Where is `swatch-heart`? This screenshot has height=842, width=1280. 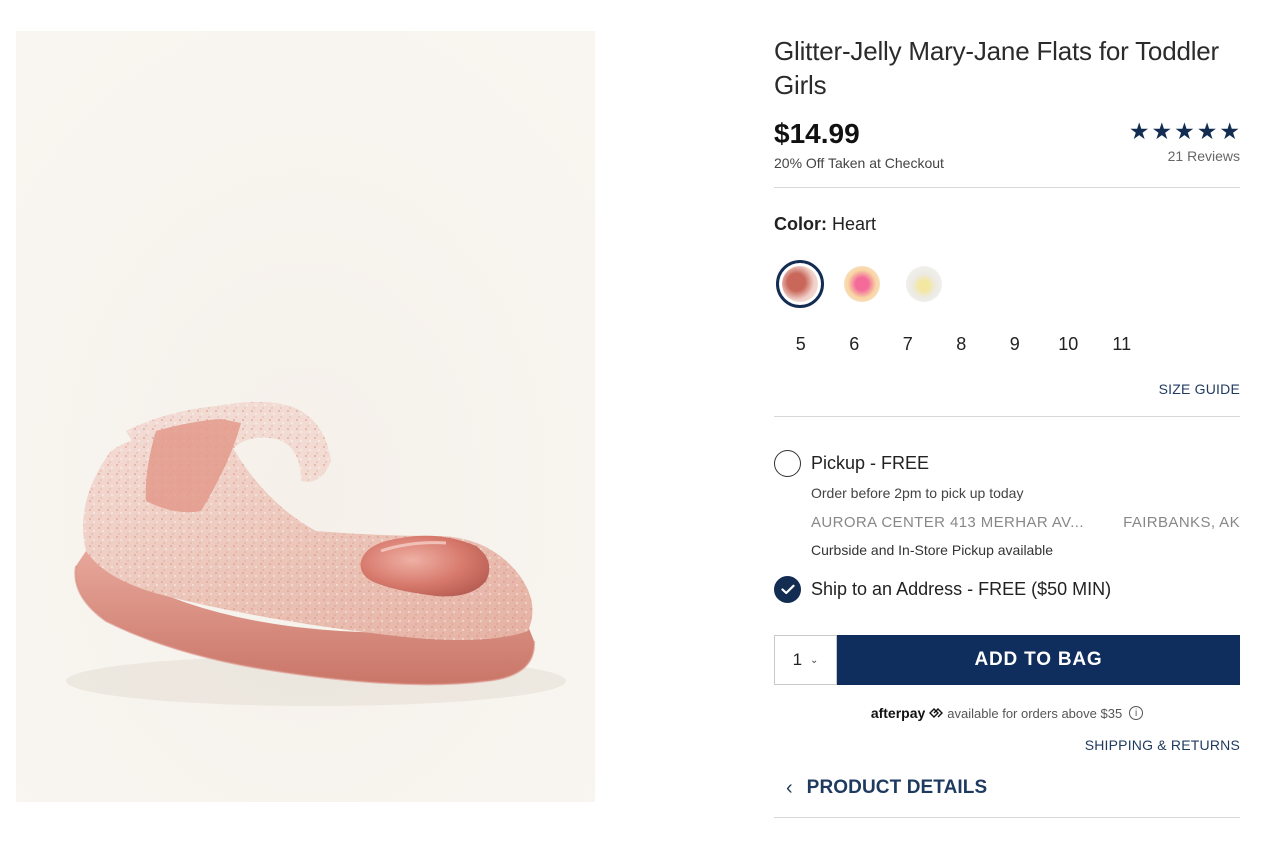 swatch-heart is located at coordinates (800, 284).